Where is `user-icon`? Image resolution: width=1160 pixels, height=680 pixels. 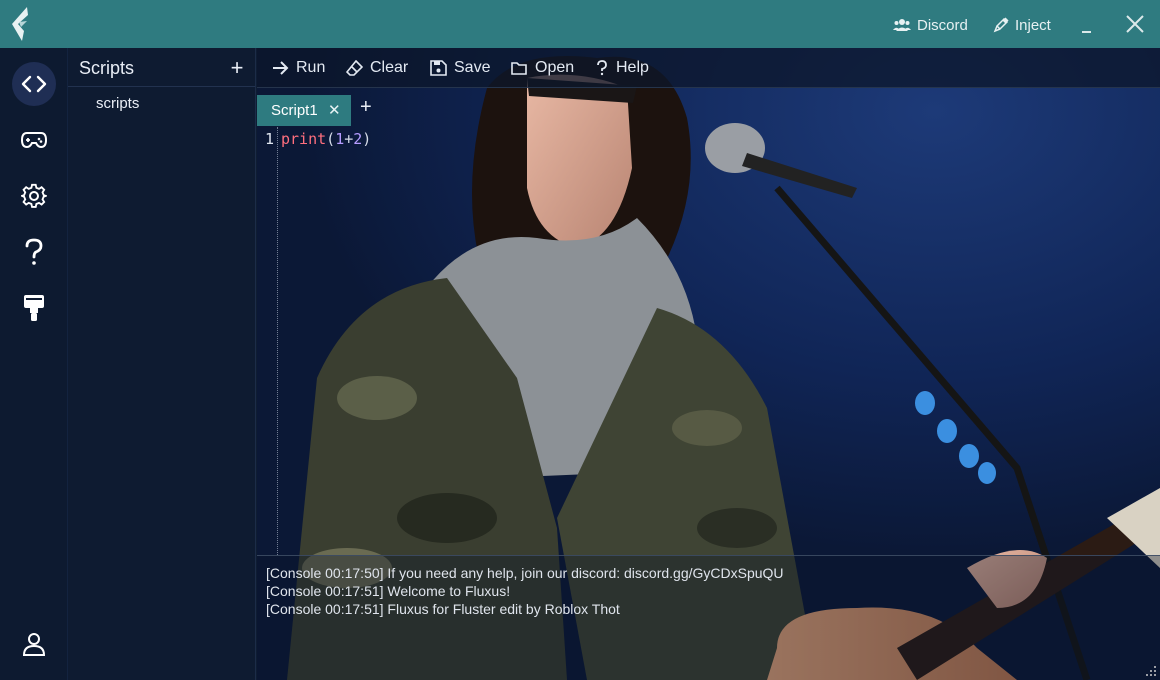
user-icon is located at coordinates (34, 644).